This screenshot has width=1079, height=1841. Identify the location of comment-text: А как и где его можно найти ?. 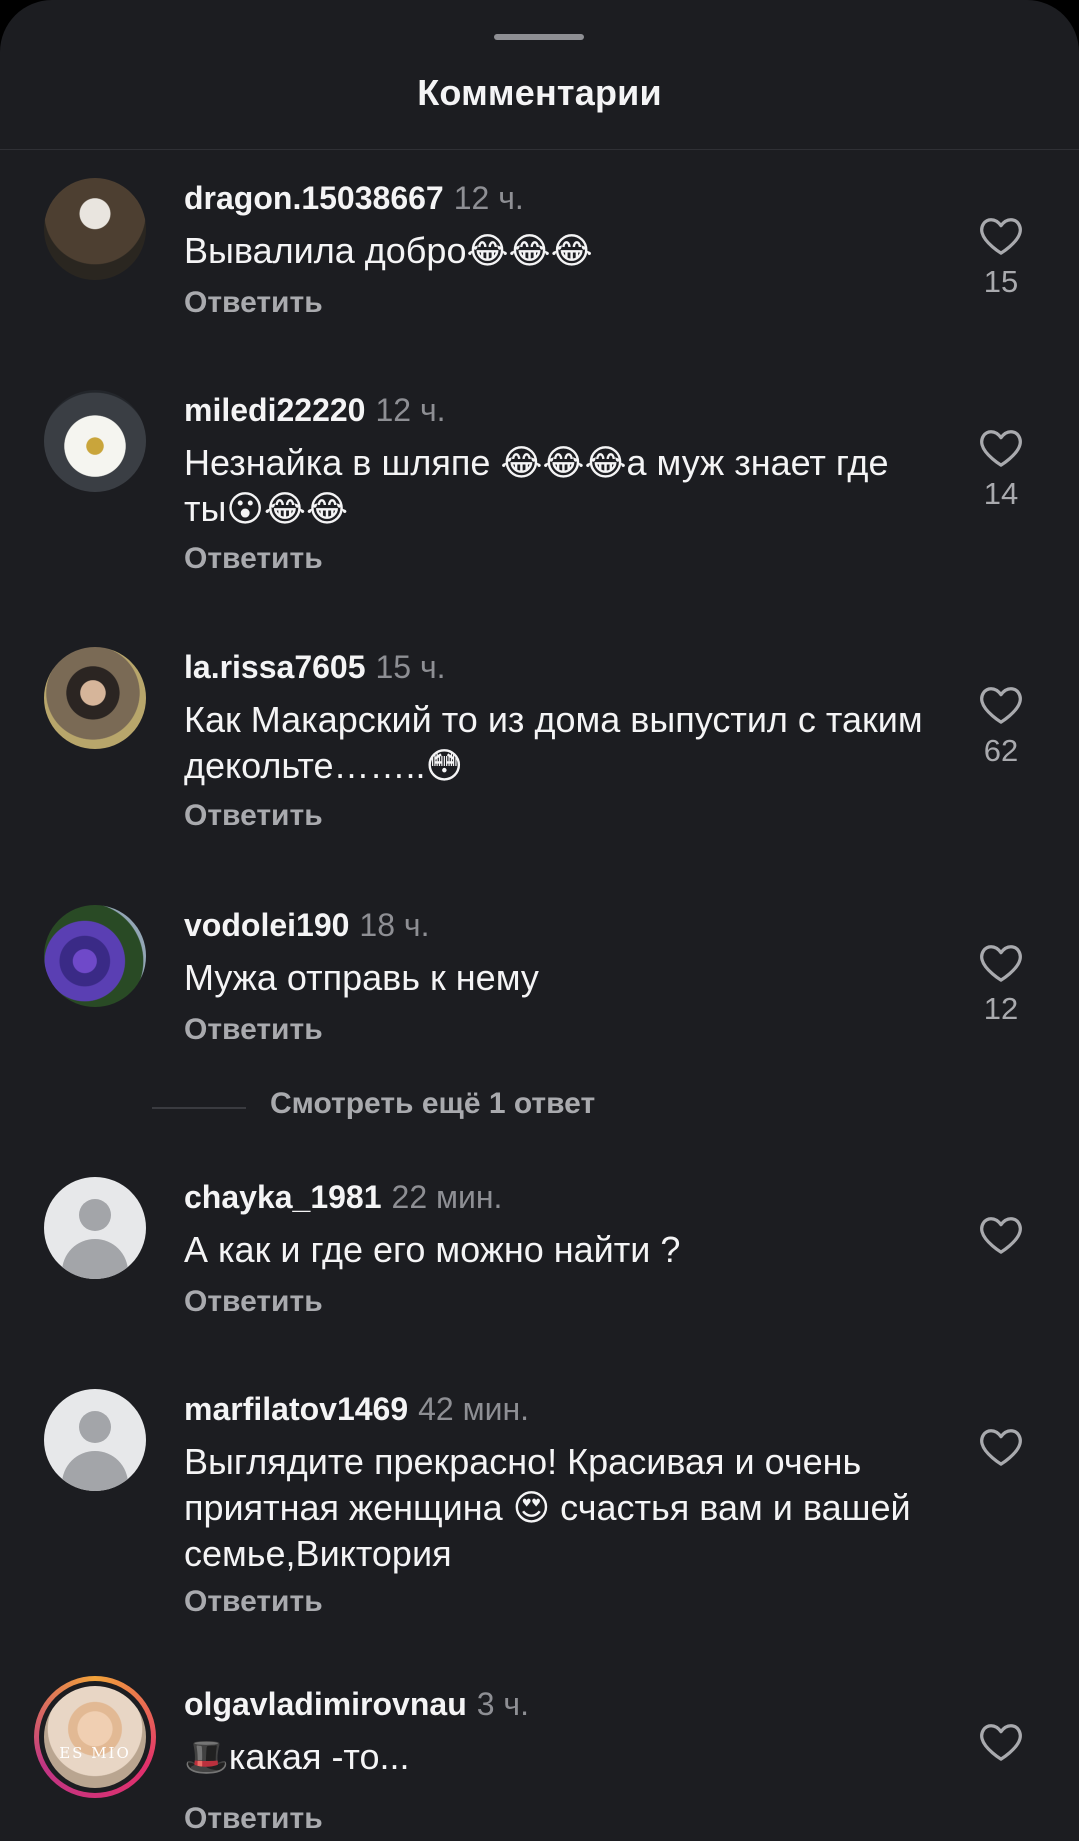
(432, 1249).